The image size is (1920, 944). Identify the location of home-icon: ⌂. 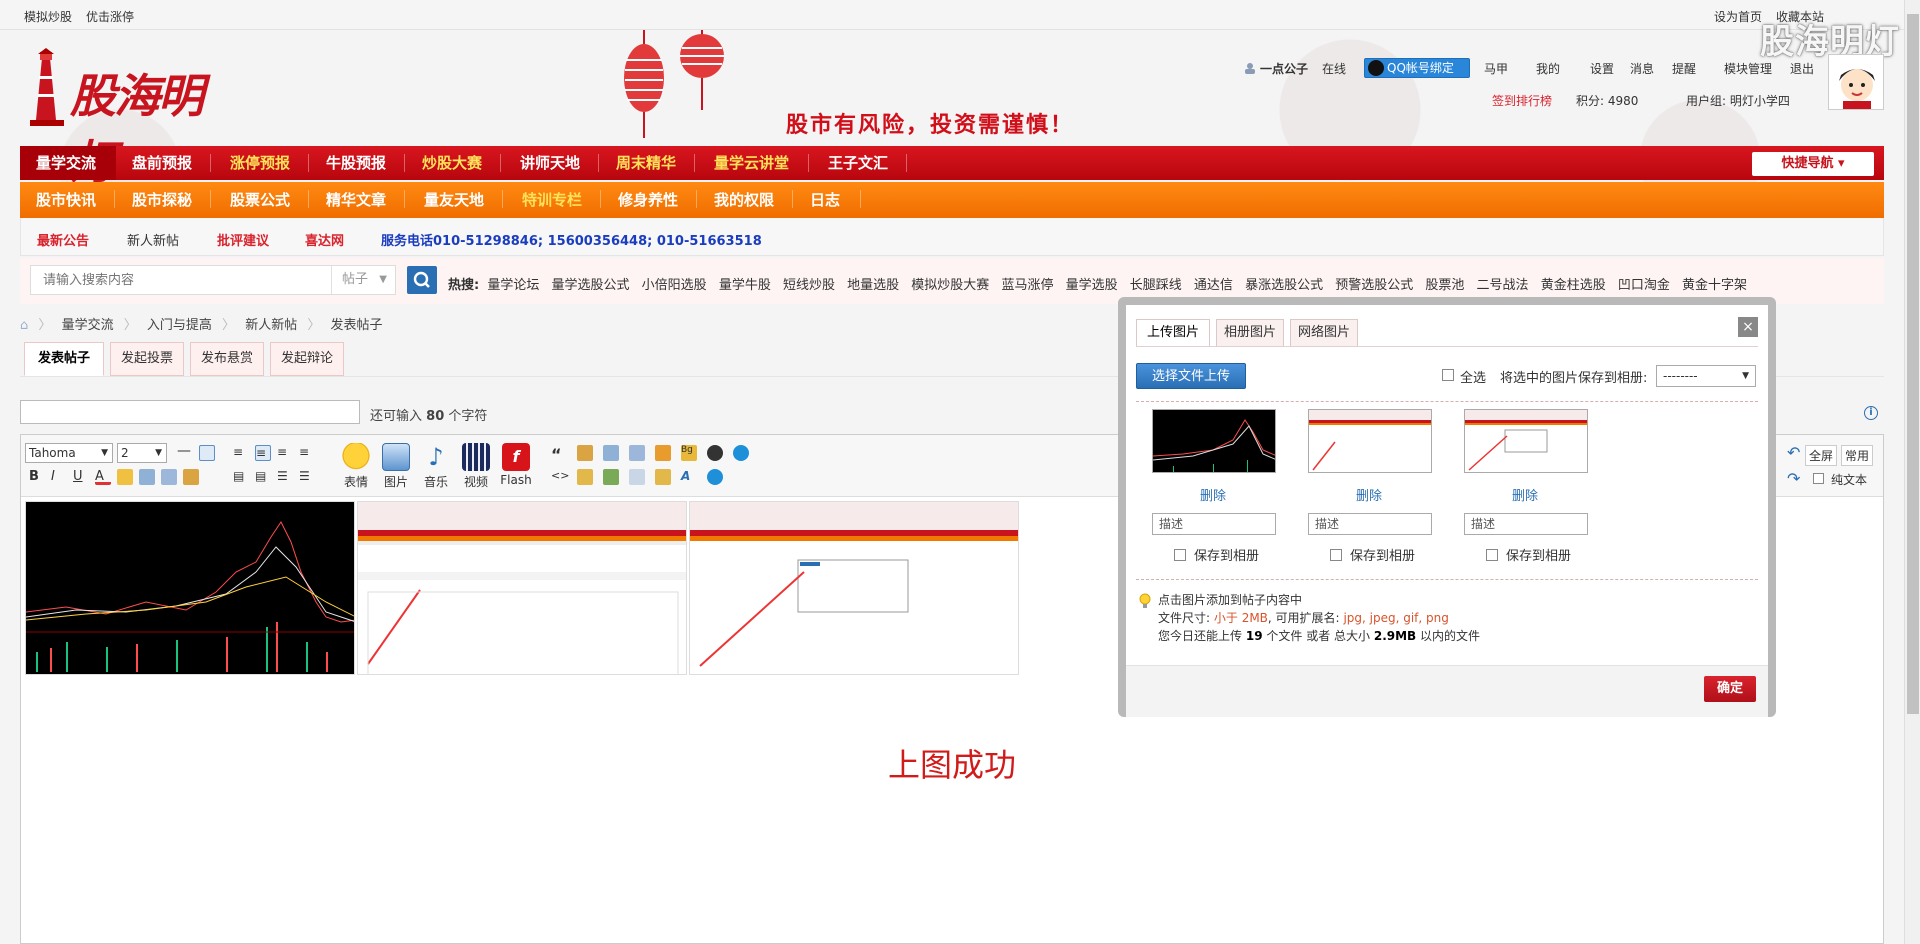
(24, 325).